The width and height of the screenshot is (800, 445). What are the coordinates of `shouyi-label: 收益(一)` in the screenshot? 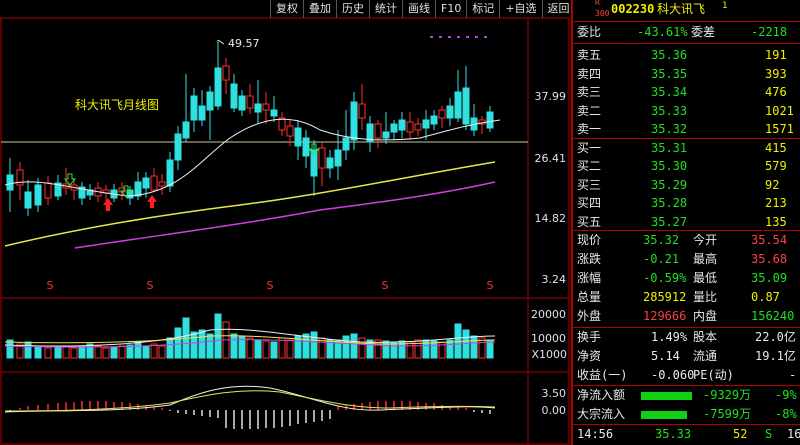 It's located at (602, 375).